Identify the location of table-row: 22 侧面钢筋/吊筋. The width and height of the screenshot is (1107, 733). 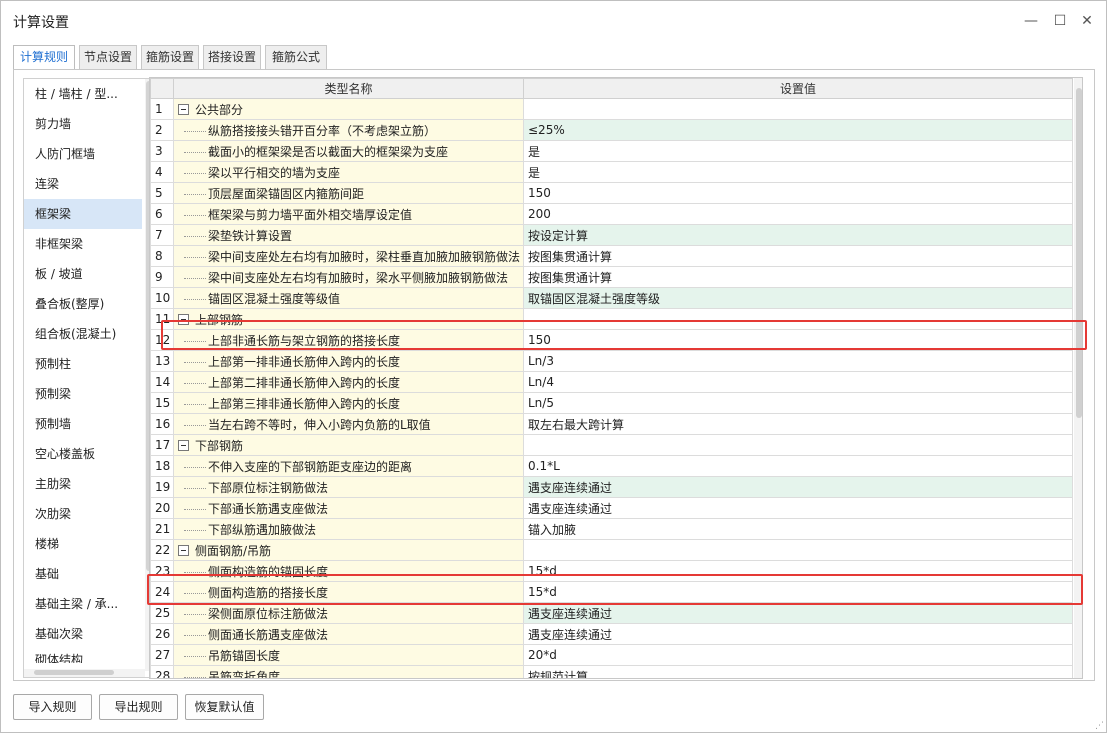
(611, 550).